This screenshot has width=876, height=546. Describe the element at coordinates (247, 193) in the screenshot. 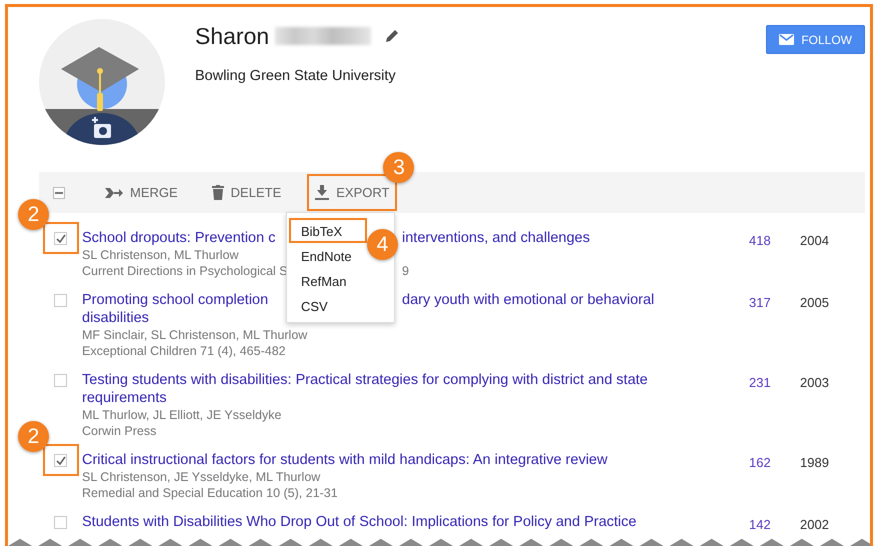

I see `delete-button: DELETE` at that location.